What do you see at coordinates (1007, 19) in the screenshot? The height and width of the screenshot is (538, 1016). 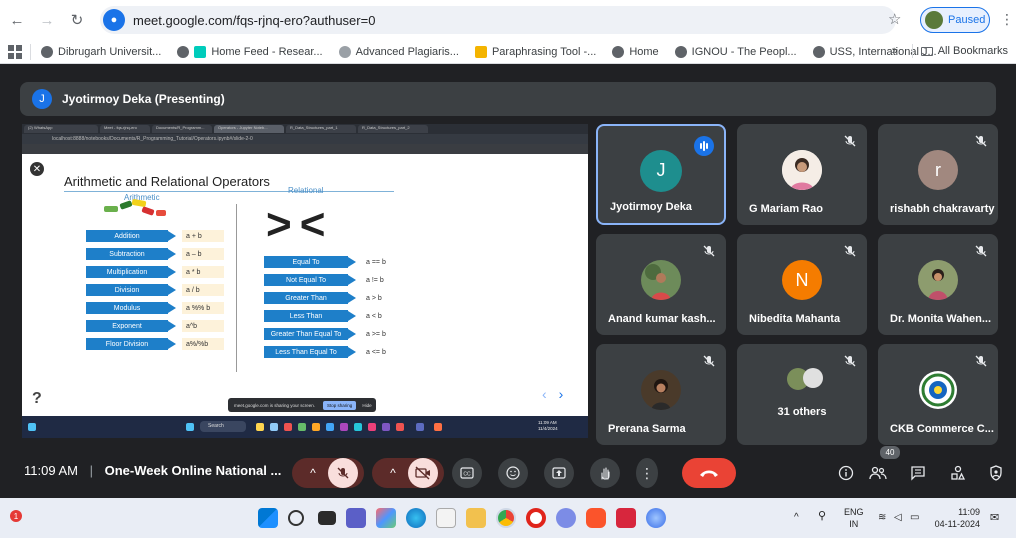 I see `chrome-menu-icon: ⋮` at bounding box center [1007, 19].